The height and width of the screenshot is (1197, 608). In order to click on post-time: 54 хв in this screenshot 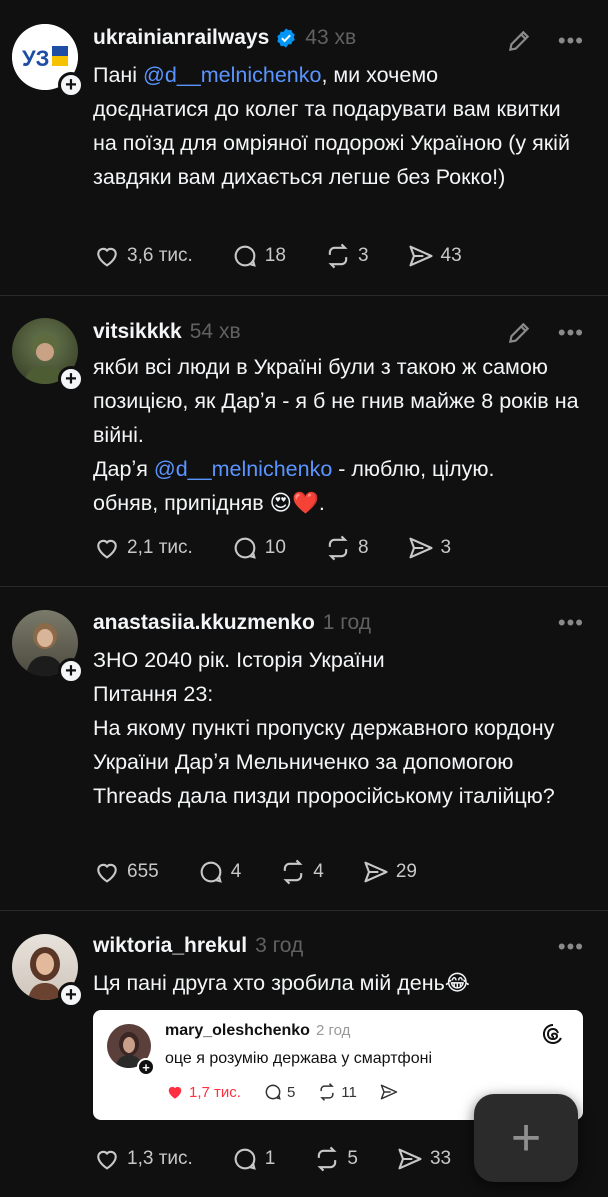, I will do `click(215, 331)`.